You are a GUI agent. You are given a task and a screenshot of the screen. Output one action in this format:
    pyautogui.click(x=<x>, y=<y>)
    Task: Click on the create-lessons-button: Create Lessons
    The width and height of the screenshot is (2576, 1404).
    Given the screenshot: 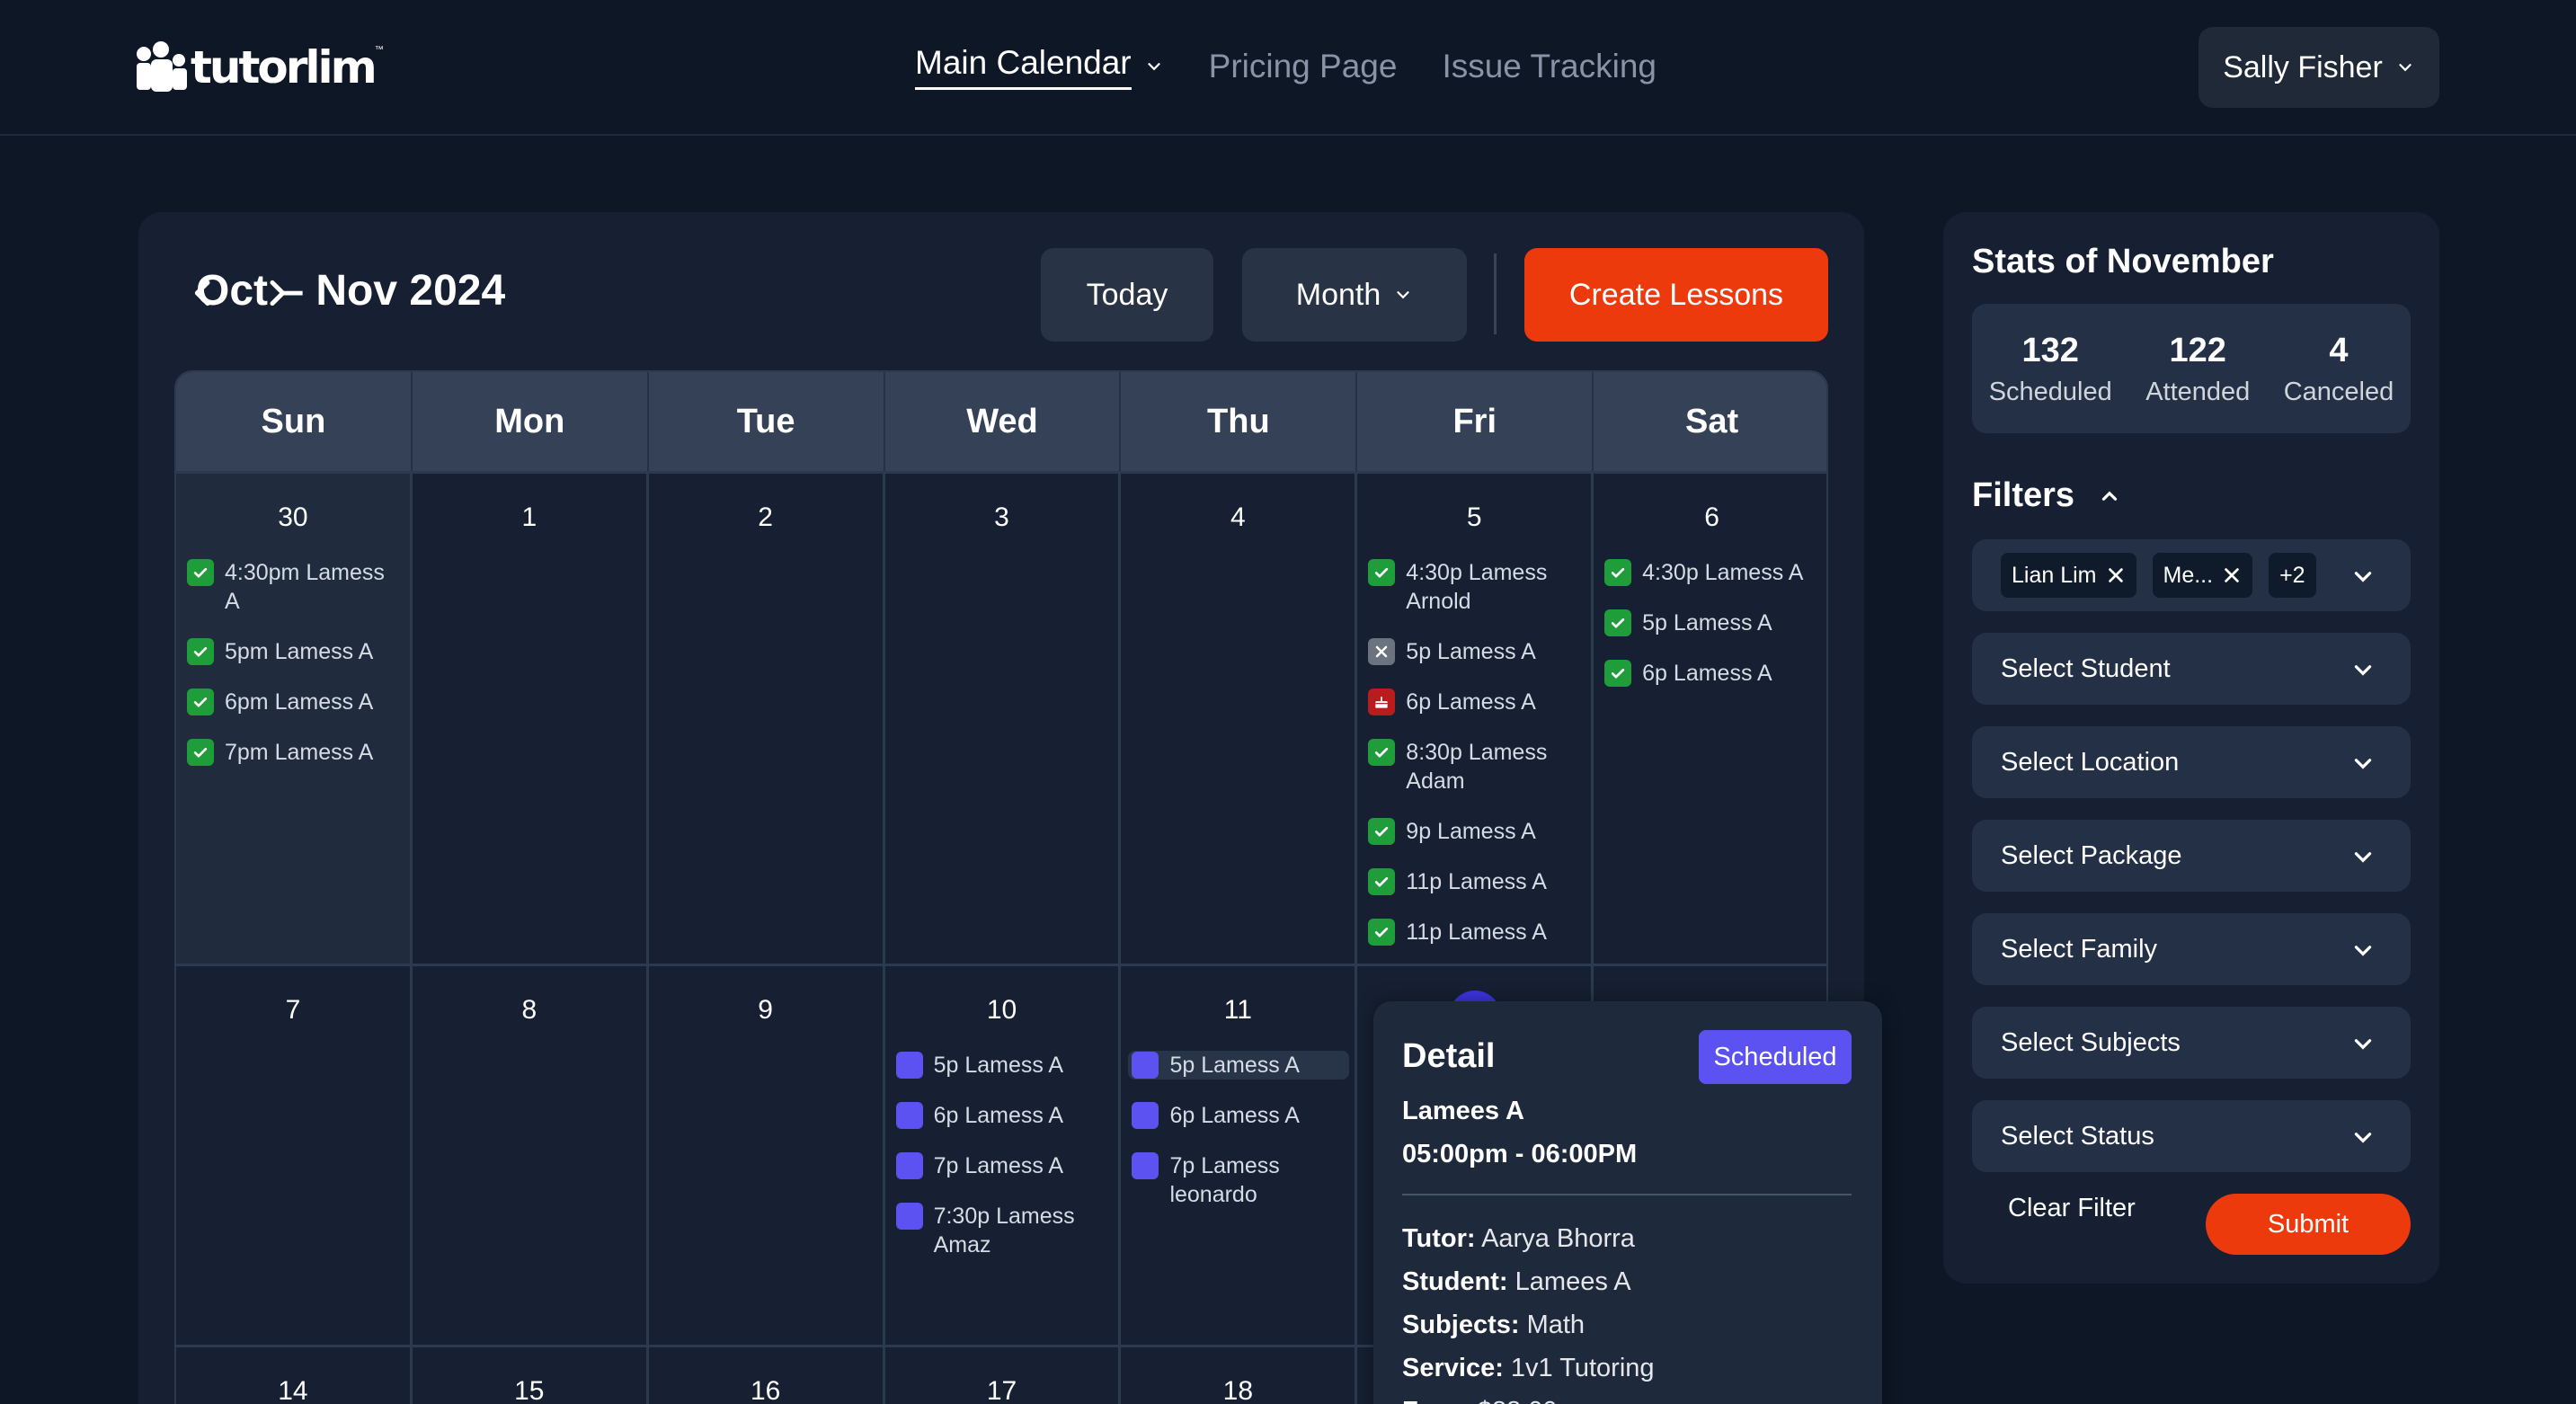 What is the action you would take?
    pyautogui.click(x=1676, y=295)
    